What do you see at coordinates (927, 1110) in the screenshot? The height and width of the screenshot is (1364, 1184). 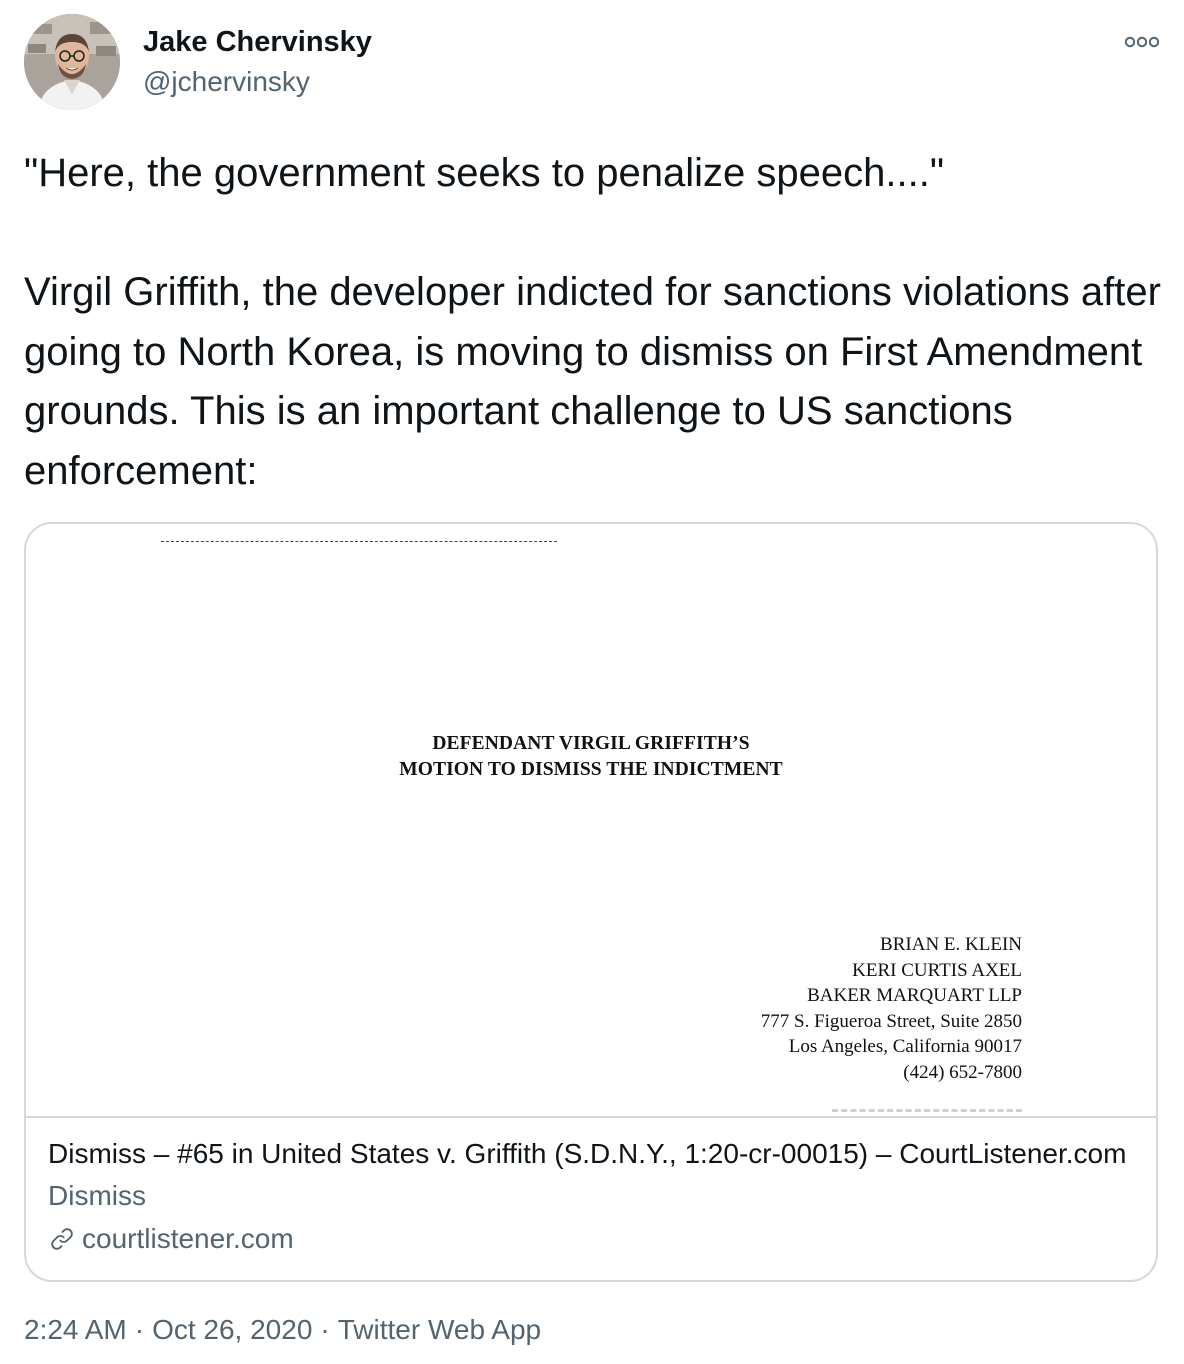 I see `document-cutoff-text` at bounding box center [927, 1110].